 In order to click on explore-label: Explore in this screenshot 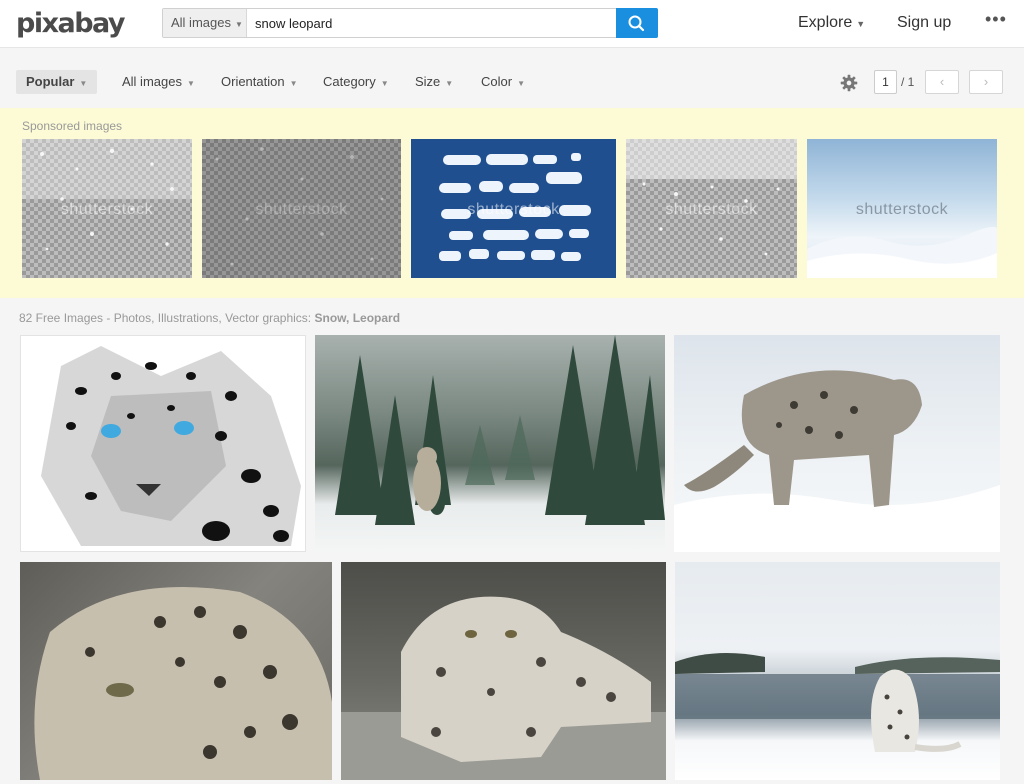, I will do `click(825, 22)`.